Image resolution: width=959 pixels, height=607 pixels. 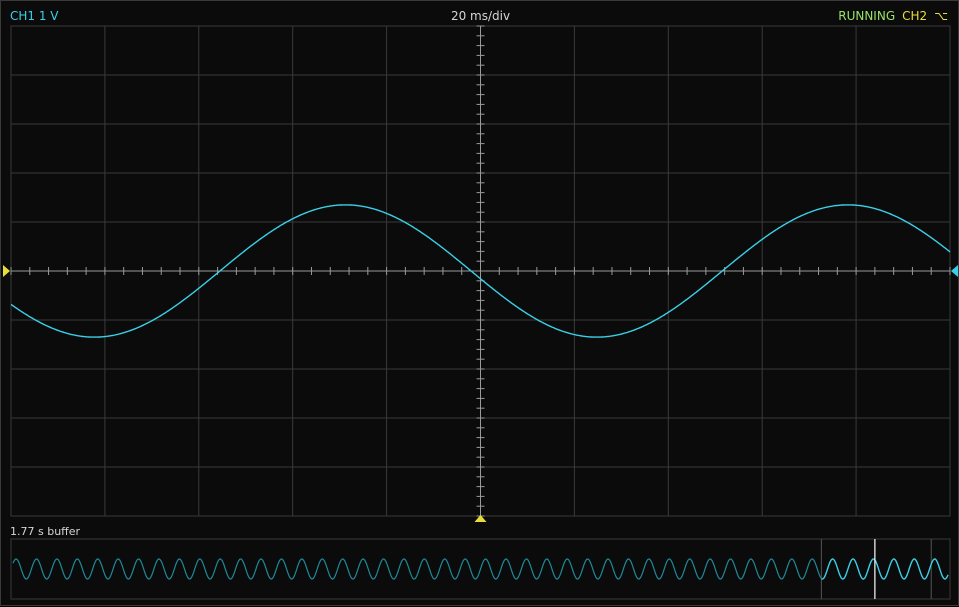 I want to click on overview-trace-visible, so click(x=885, y=569).